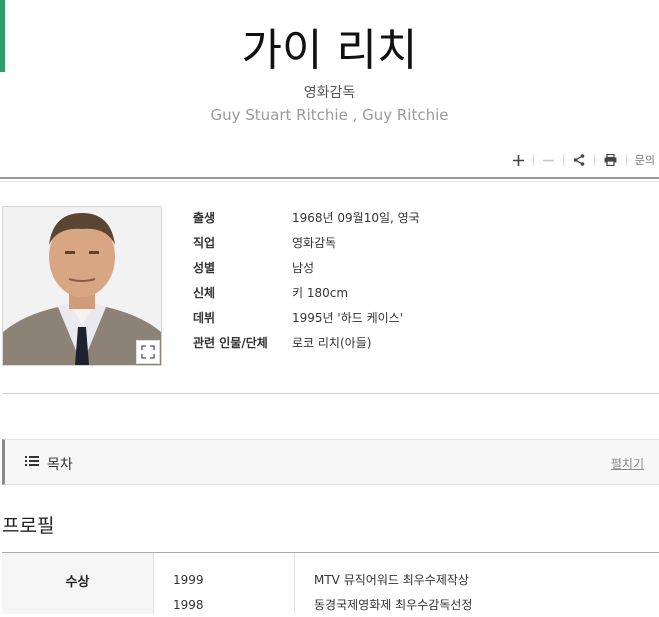  I want to click on table-of-contents: 목차 펼치기, so click(330, 462).